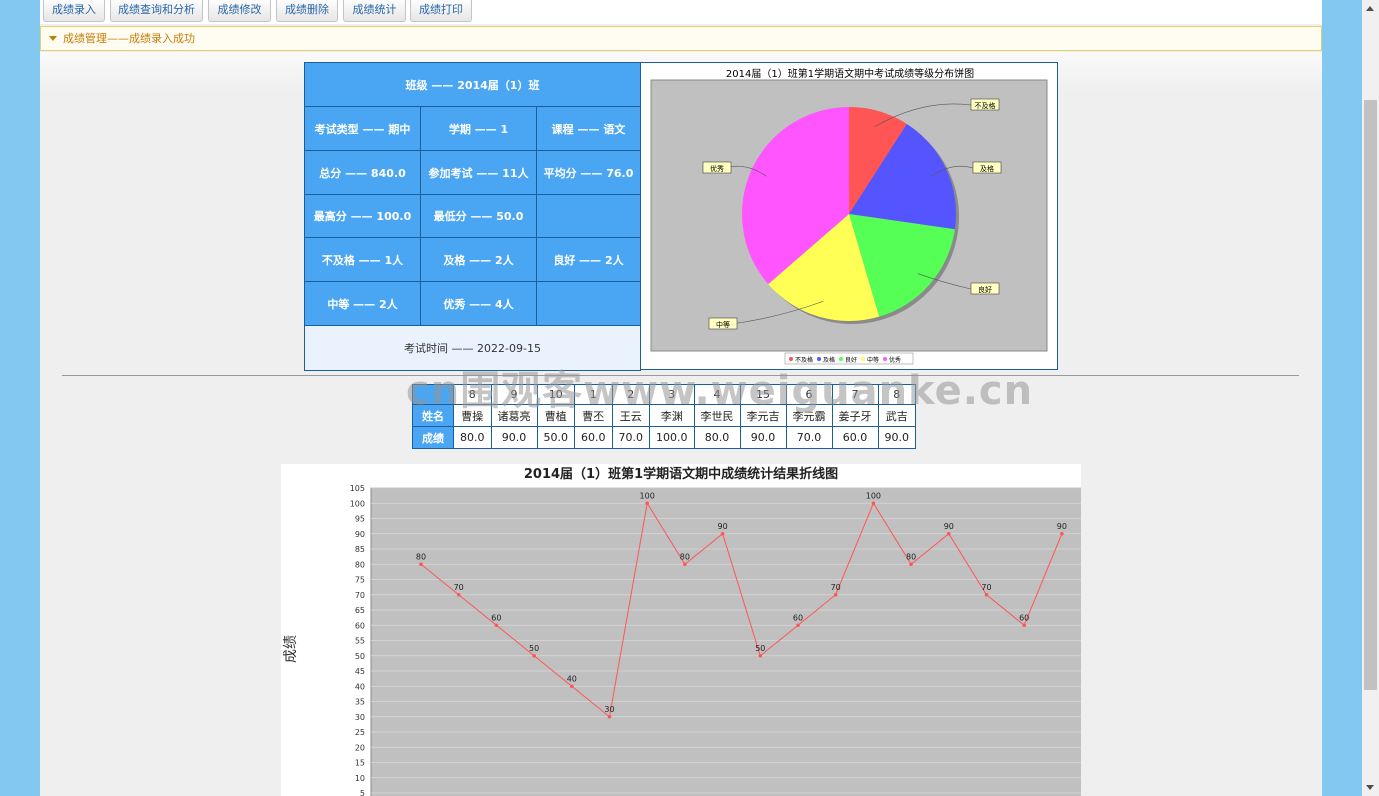  Describe the element at coordinates (555, 437) in the screenshot. I see `score-value-cell: 50.0` at that location.